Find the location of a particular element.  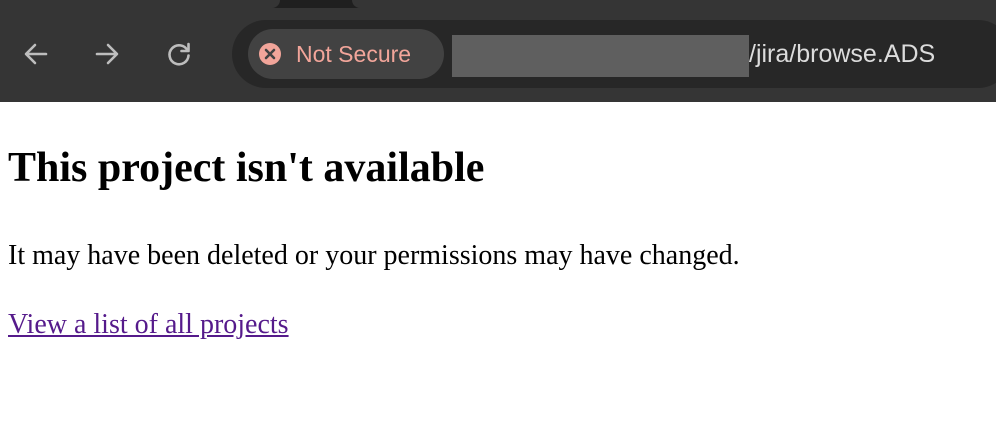

redacted-host is located at coordinates (600, 56).